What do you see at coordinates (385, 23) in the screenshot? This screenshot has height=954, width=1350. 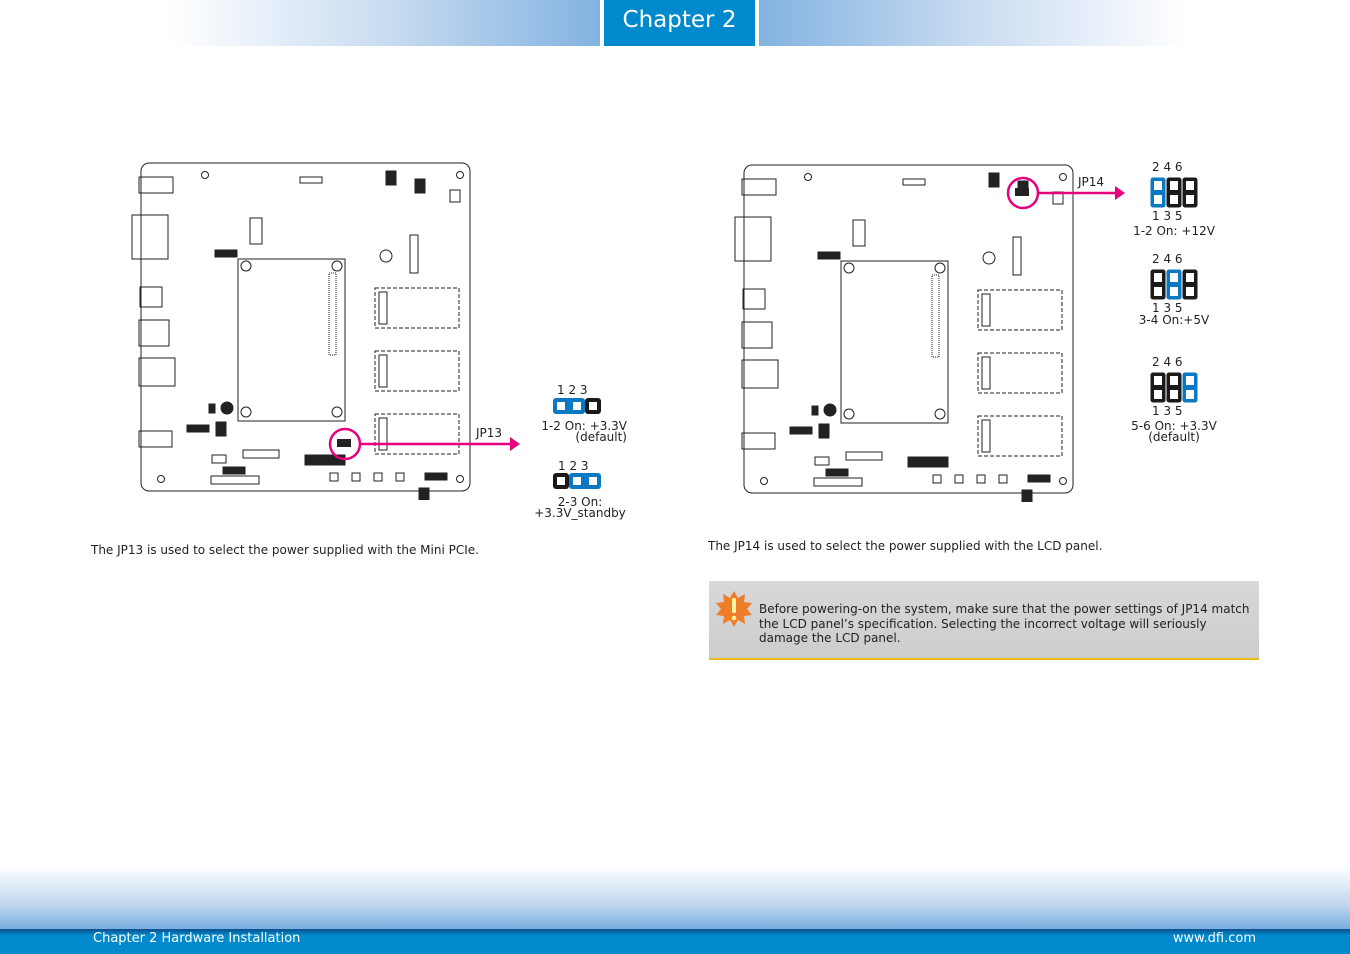 I see `header-gradient-left` at bounding box center [385, 23].